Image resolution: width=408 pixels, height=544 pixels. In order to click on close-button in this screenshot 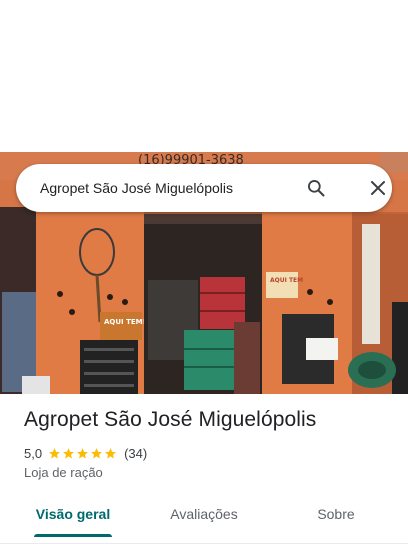, I will do `click(378, 188)`.